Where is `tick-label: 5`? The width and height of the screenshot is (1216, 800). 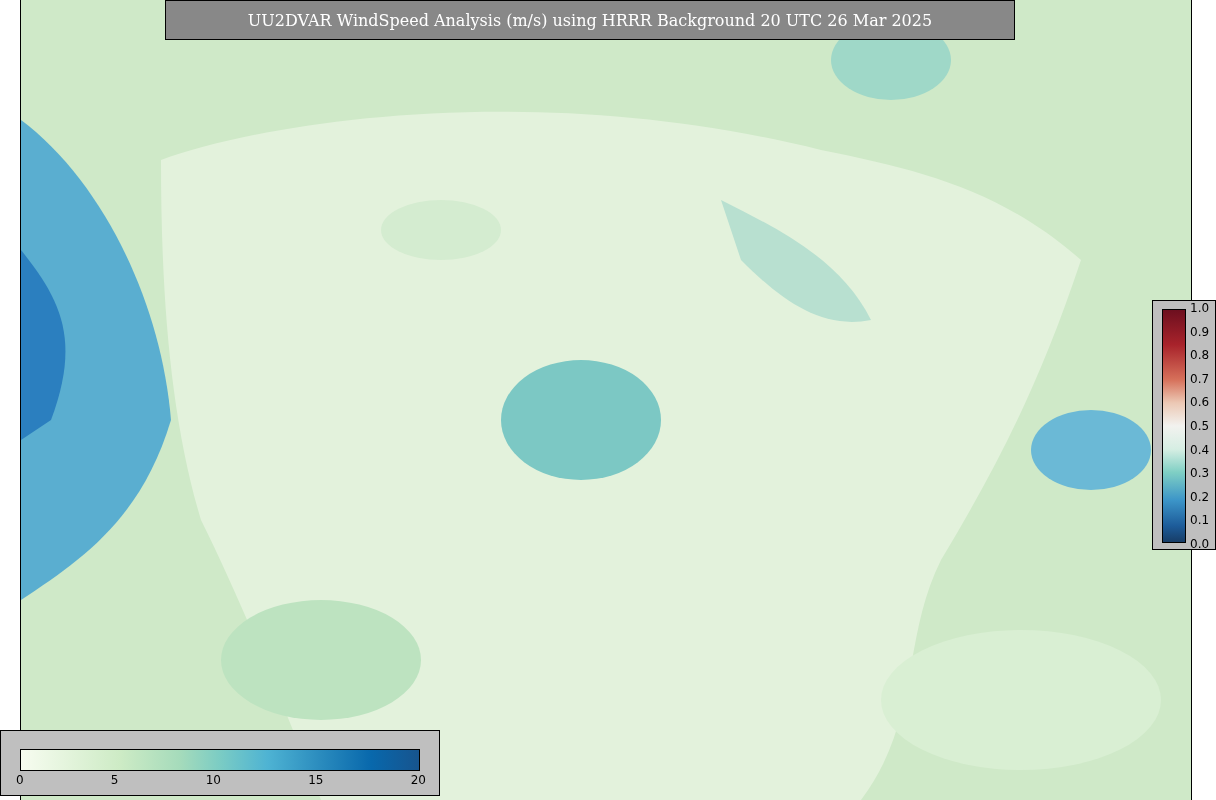
tick-label: 5 is located at coordinates (114, 780).